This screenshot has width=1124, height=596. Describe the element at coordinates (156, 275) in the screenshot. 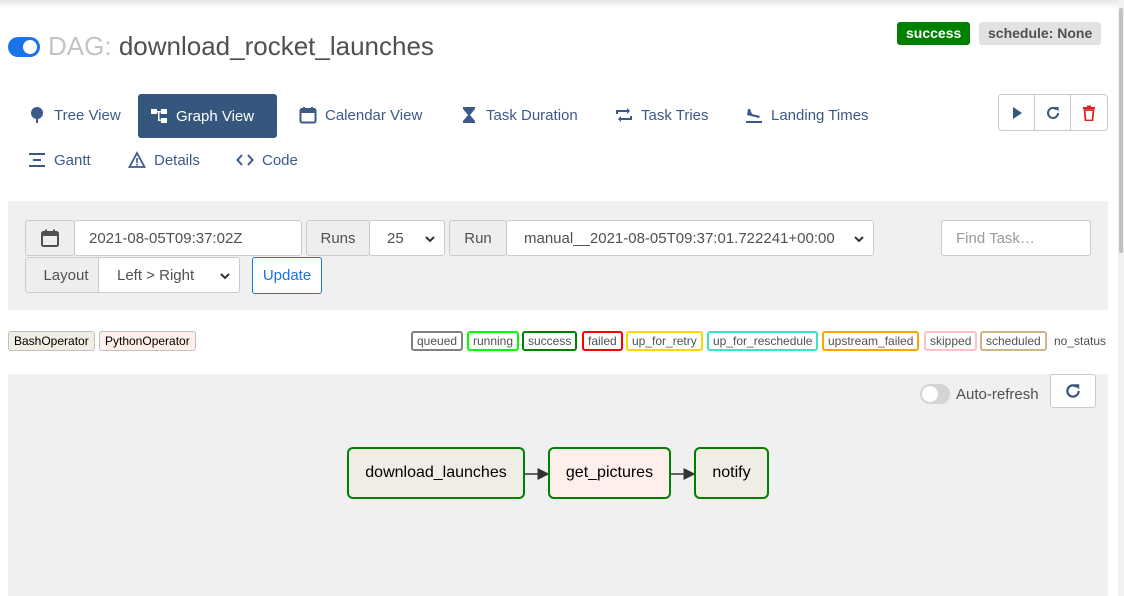

I see `layout-value: Left > Right` at that location.